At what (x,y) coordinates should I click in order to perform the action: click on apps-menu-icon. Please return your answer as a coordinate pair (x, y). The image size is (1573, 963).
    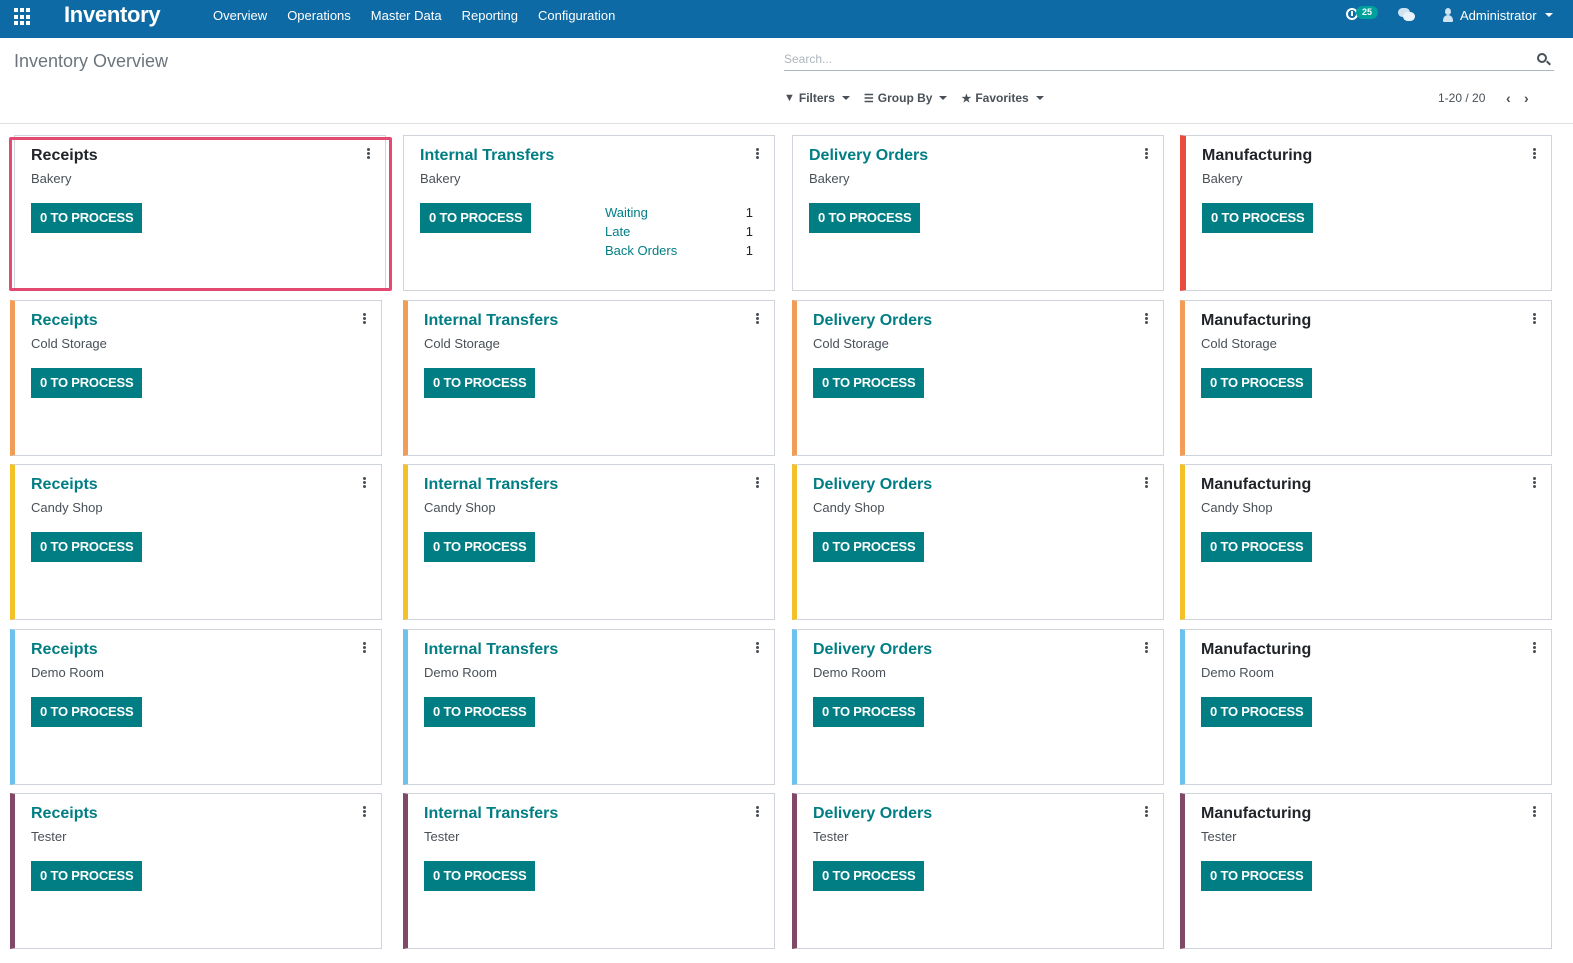
    Looking at the image, I should click on (23, 17).